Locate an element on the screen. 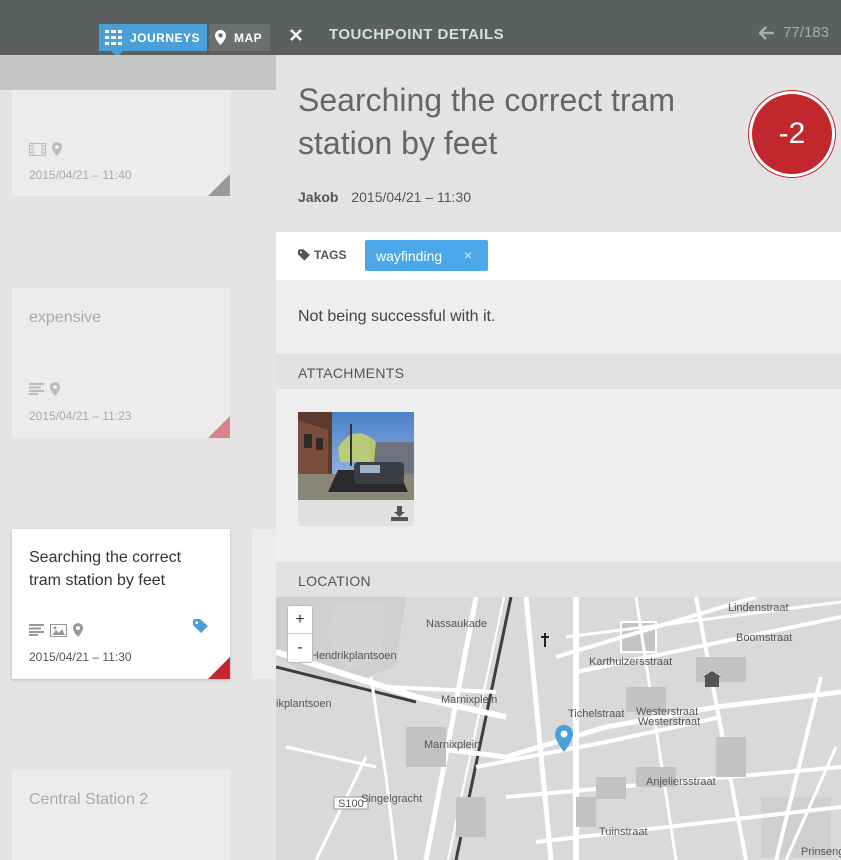 The width and height of the screenshot is (841, 860). touchpoint-card: 2015/04/21 – 11:40 is located at coordinates (121, 143).